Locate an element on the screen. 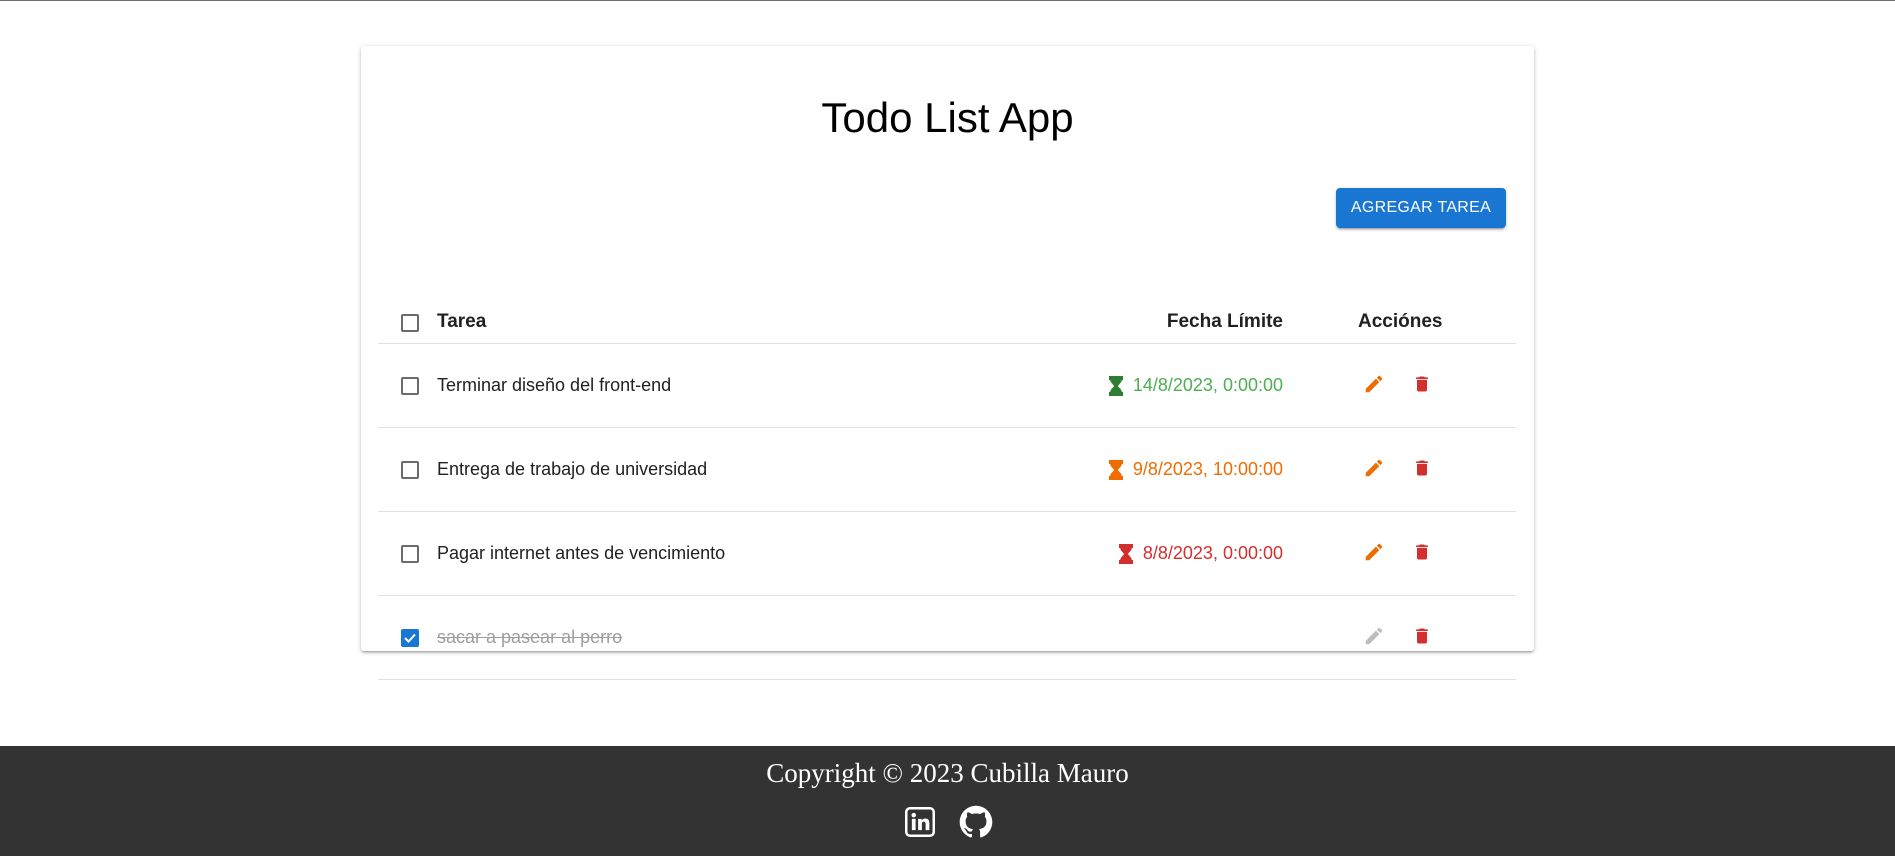  github-icon is located at coordinates (976, 822).